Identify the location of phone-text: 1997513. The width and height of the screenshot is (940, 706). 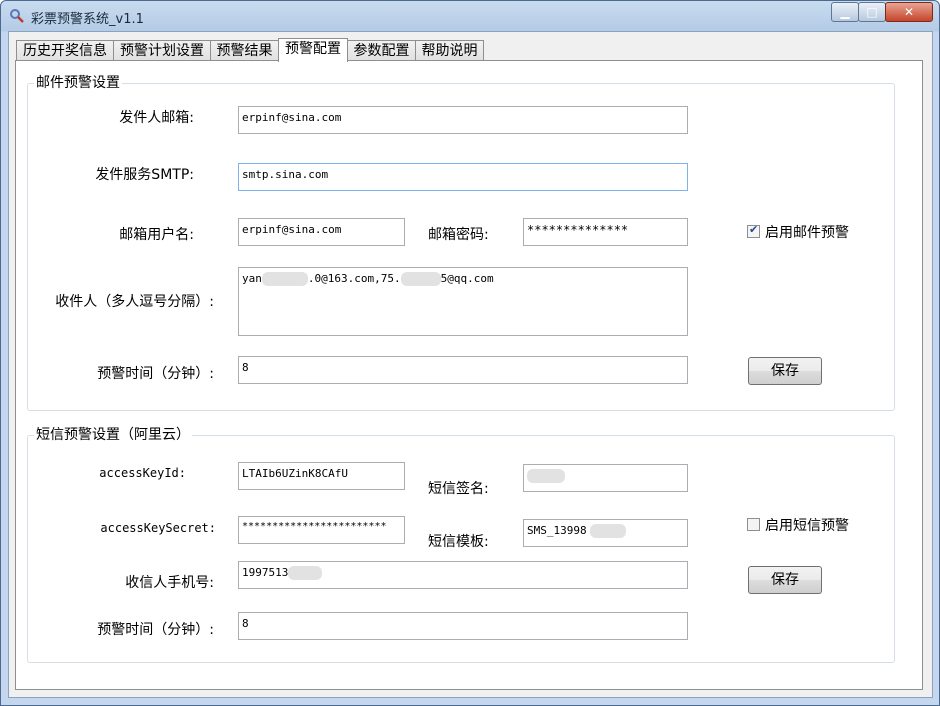
(265, 572).